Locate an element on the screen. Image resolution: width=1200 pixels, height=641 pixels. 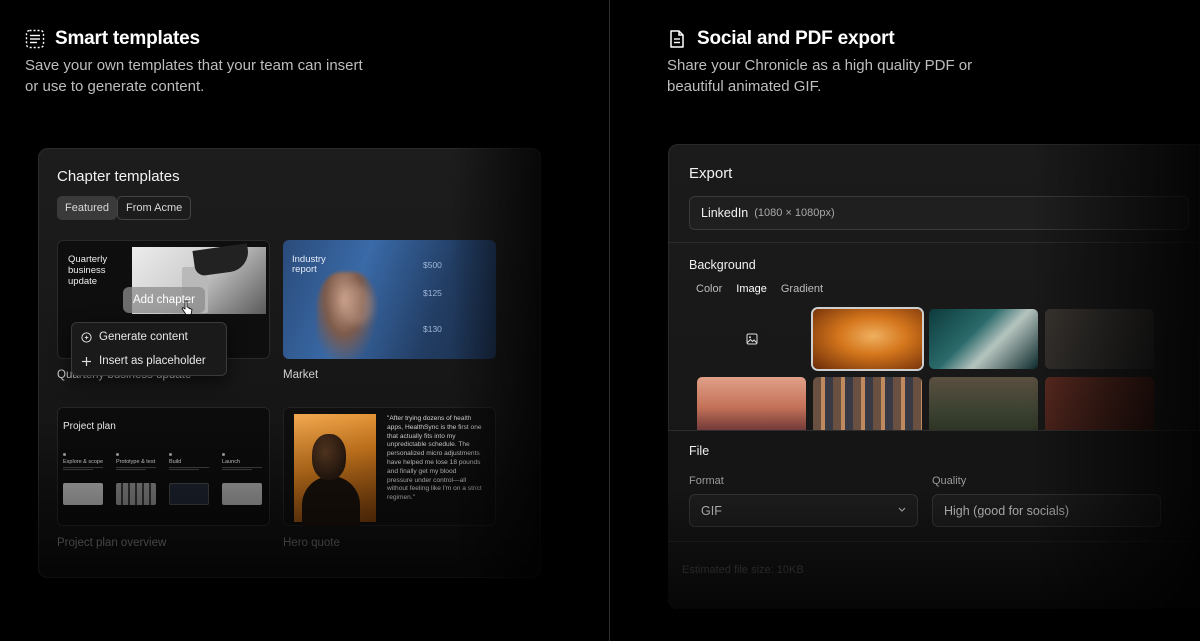
tab-gradient: Gradient is located at coordinates (802, 289).